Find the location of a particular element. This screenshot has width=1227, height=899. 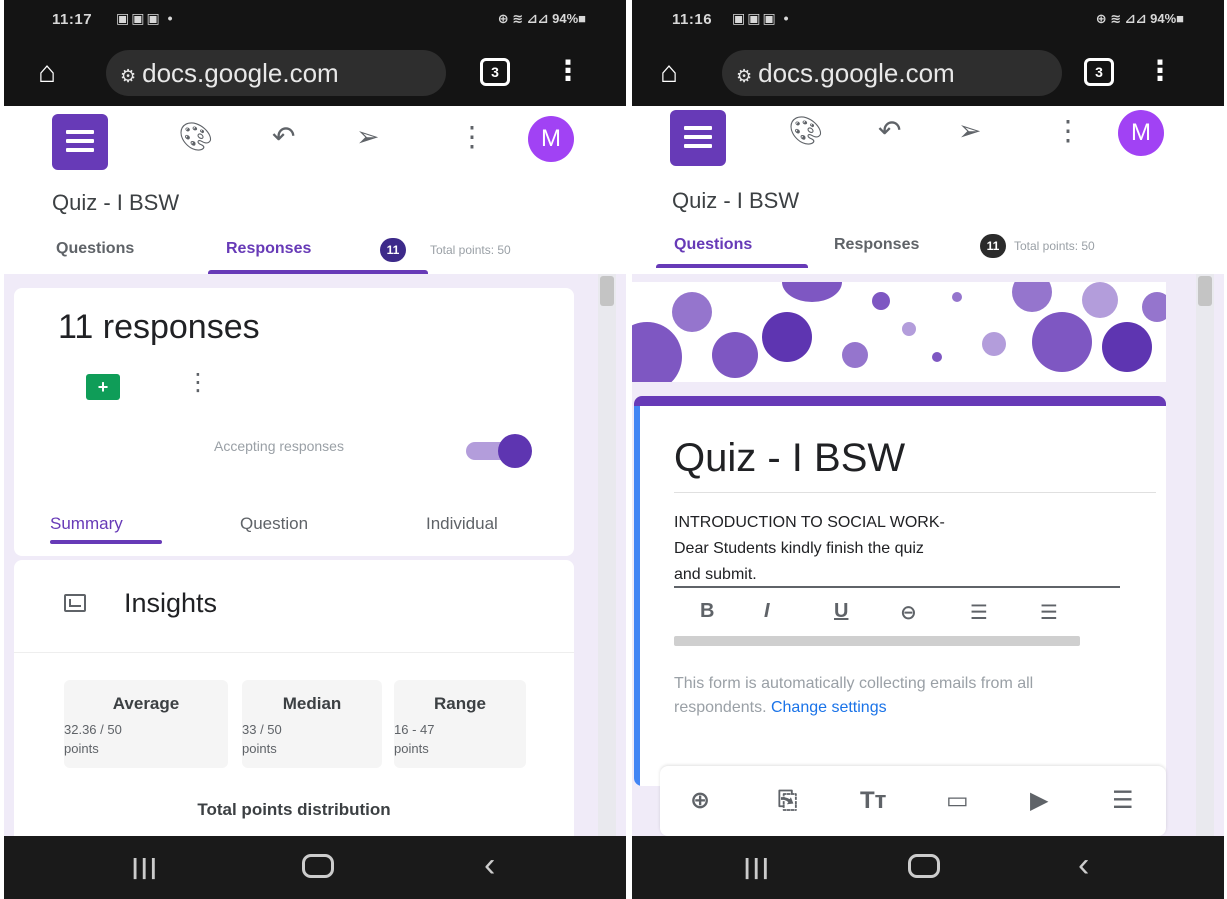

total-points-label: Total points: 50 is located at coordinates (1054, 246).